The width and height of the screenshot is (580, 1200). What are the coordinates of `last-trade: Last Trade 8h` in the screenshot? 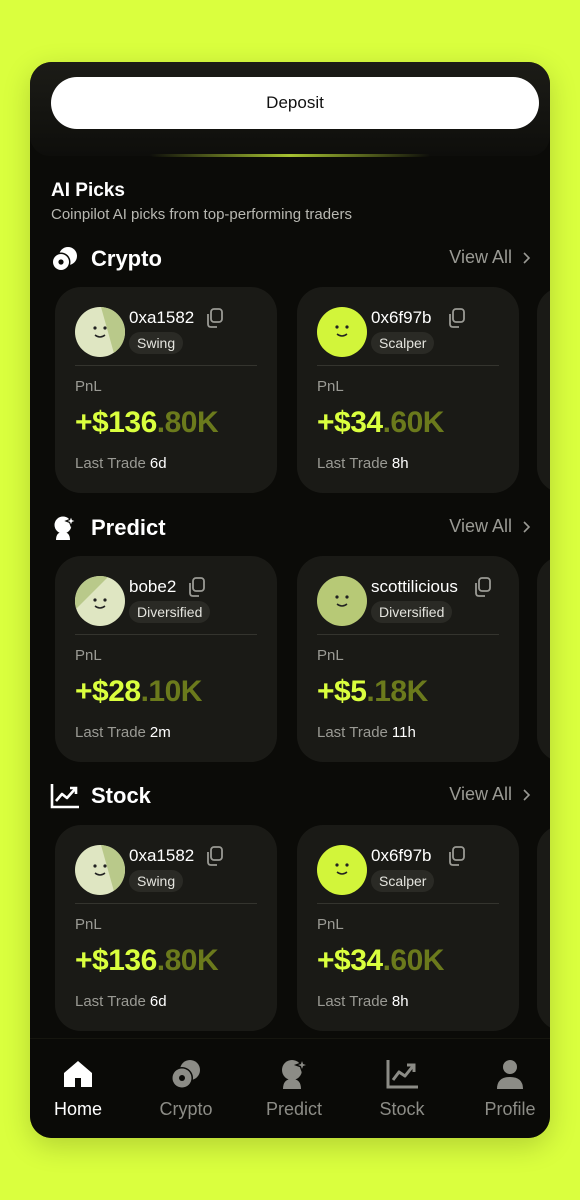 It's located at (363, 1001).